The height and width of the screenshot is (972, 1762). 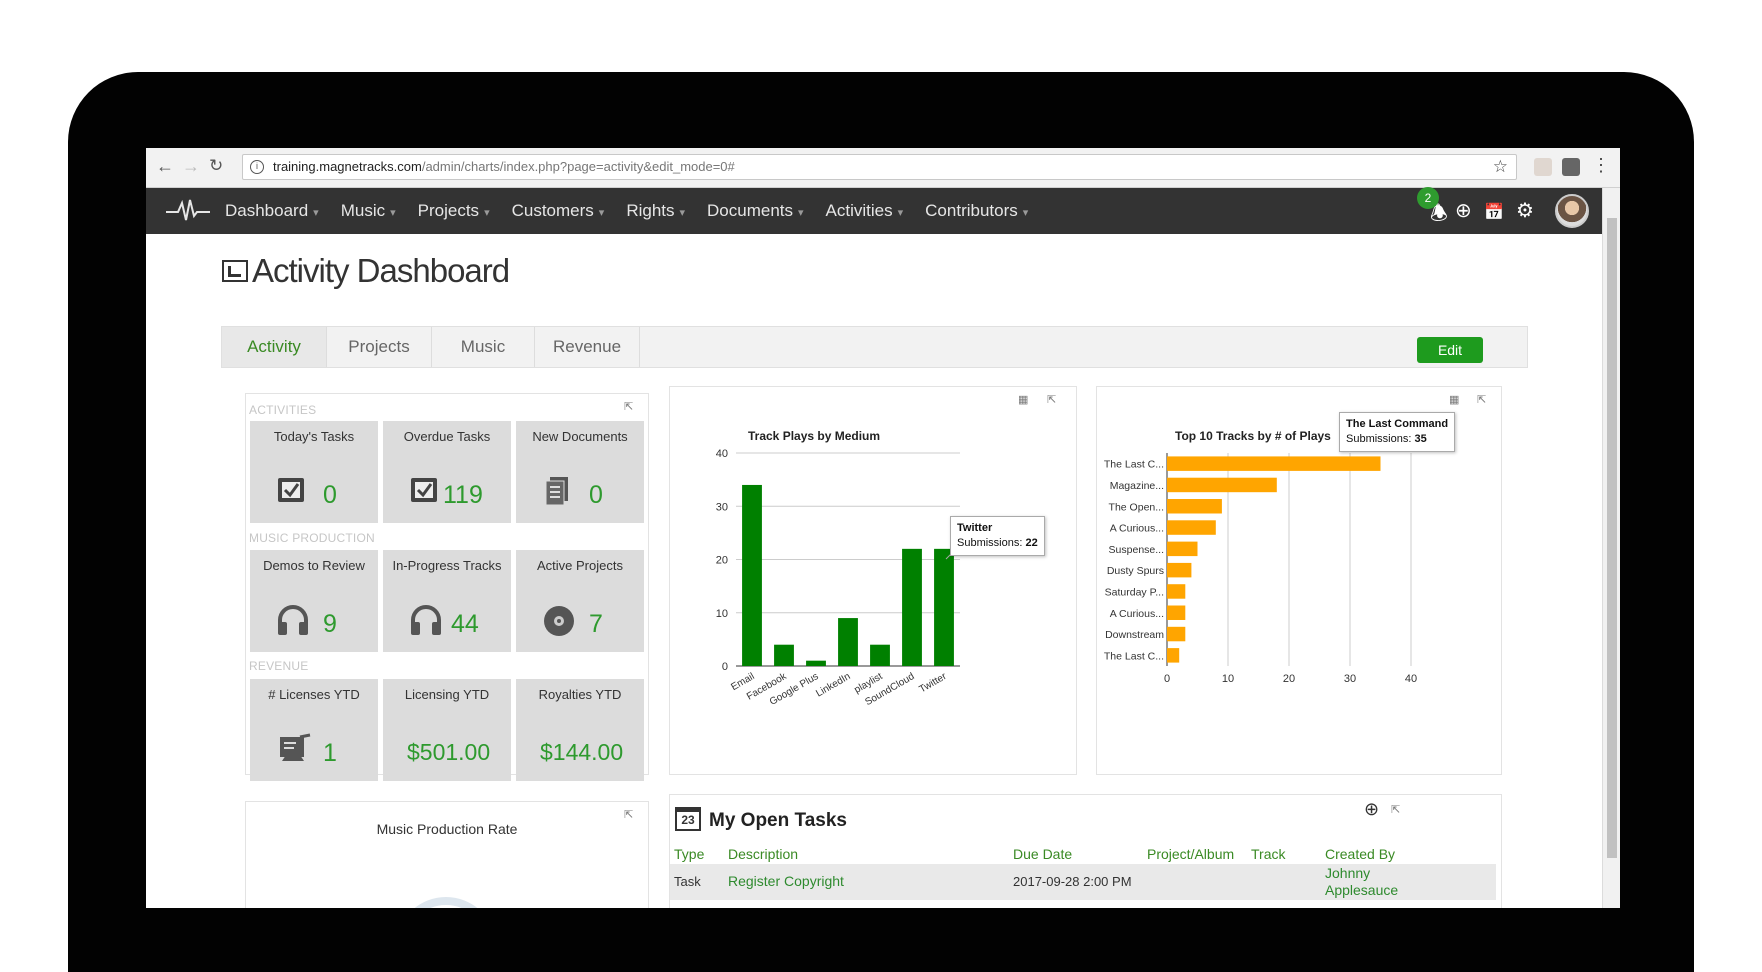 I want to click on tab-music: Music, so click(x=483, y=347).